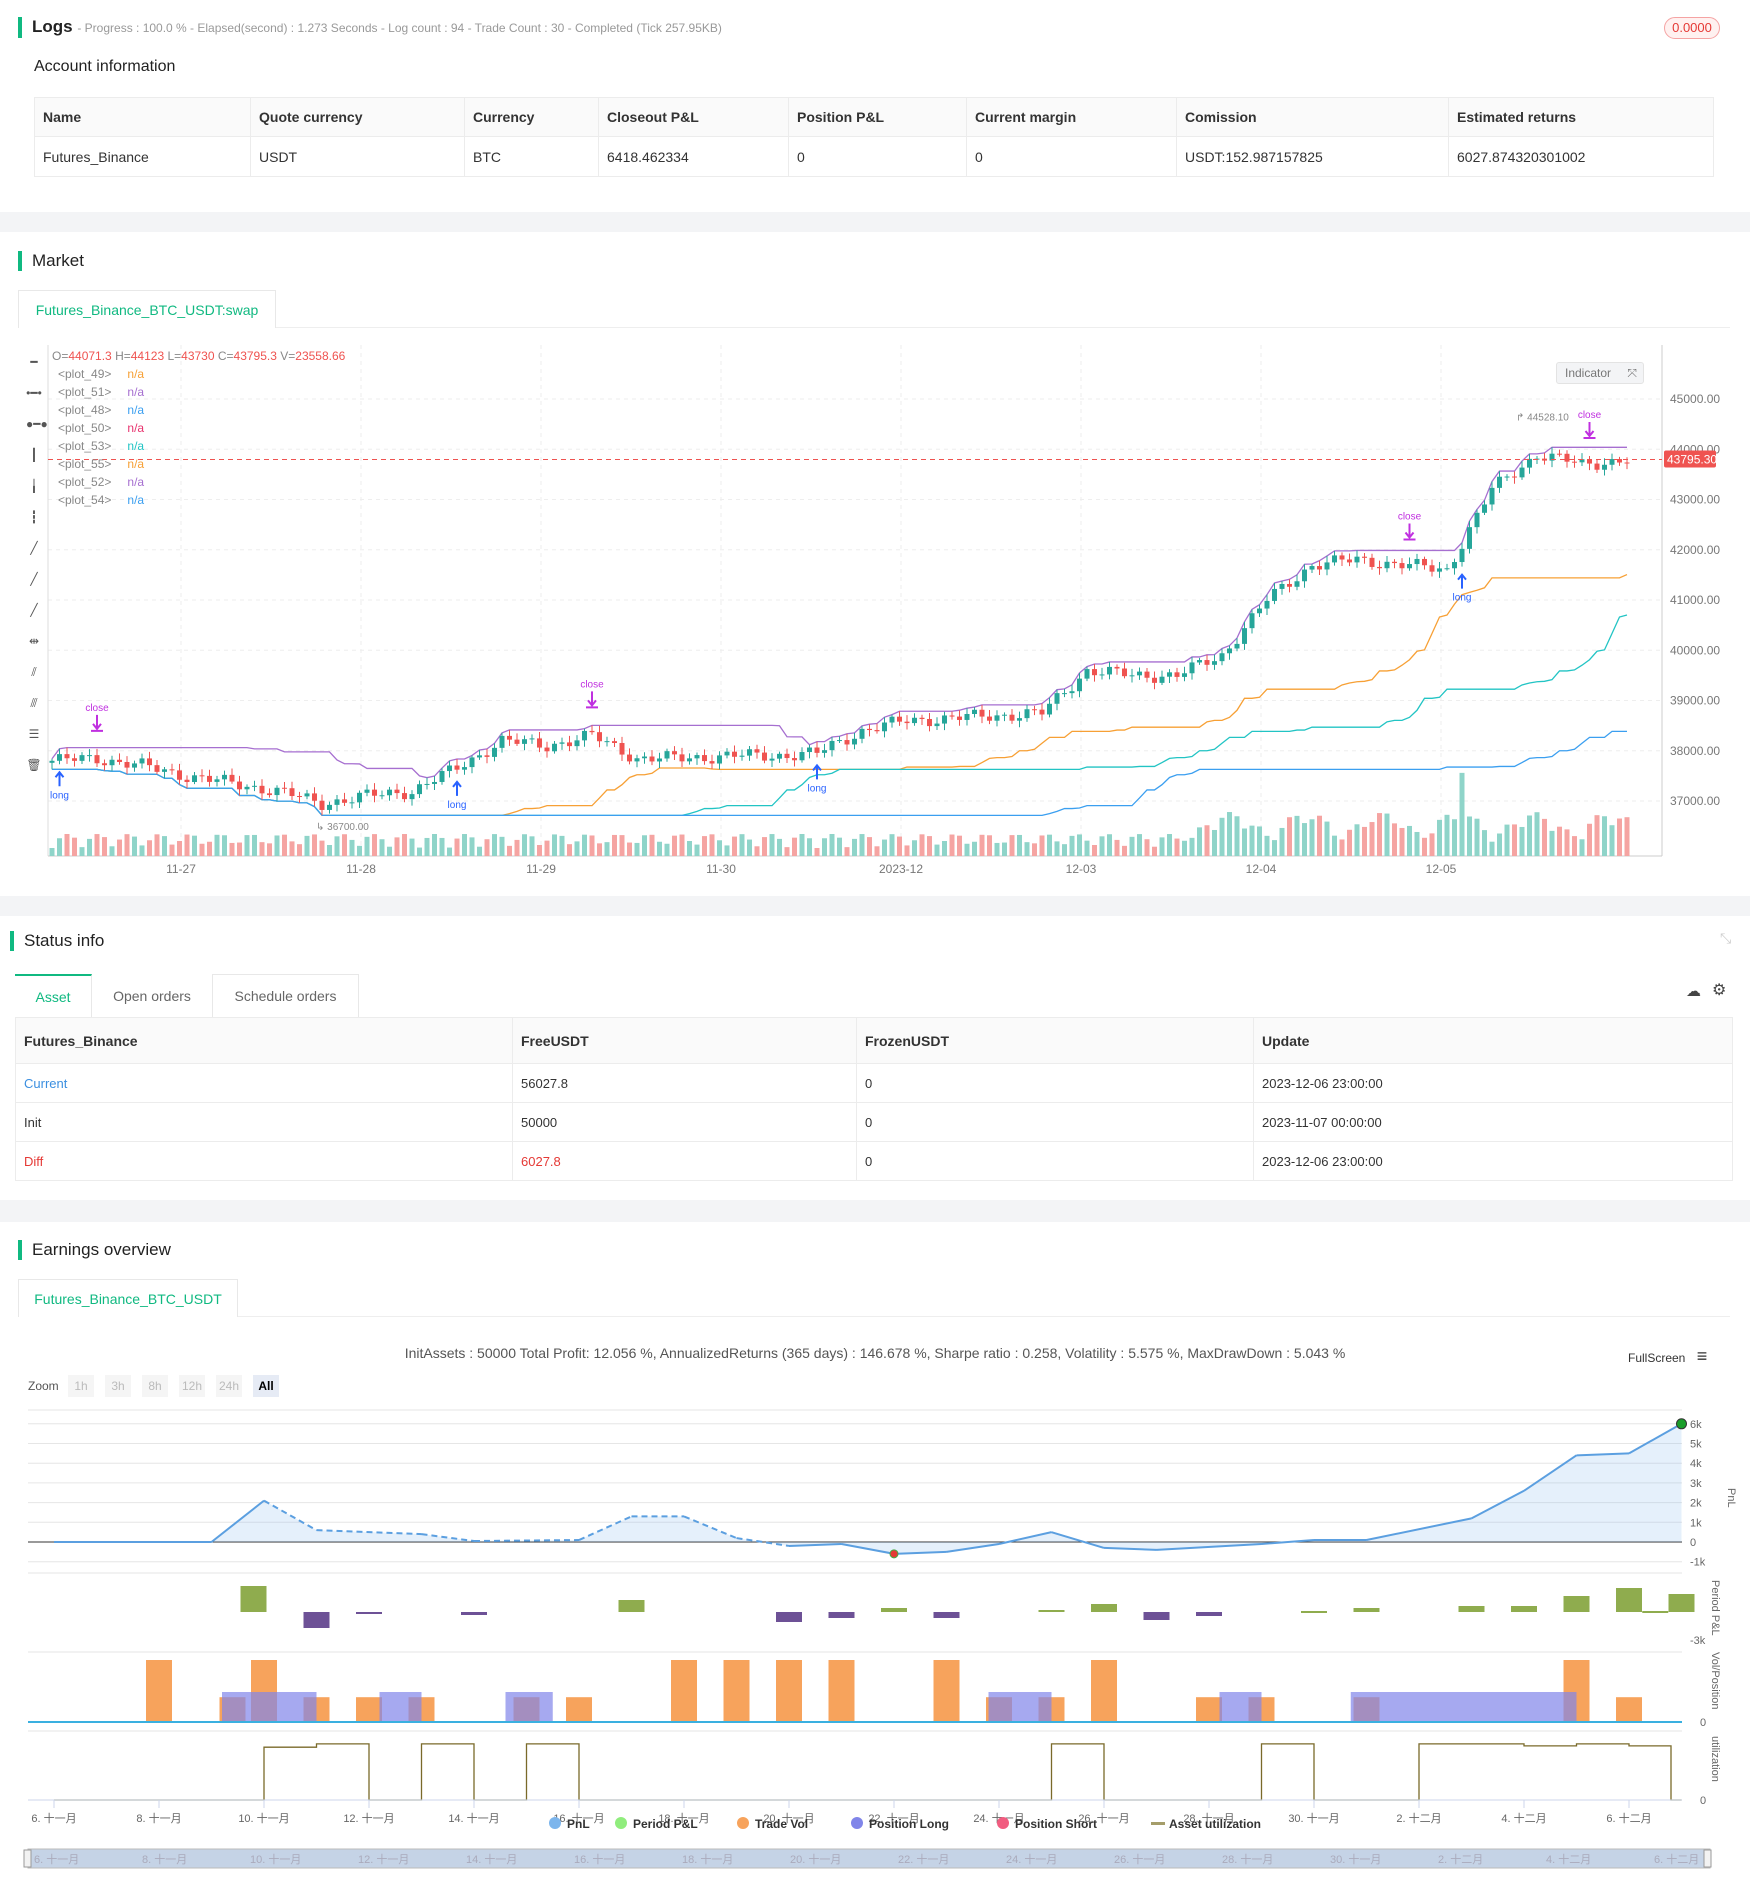 Image resolution: width=1750 pixels, height=1898 pixels. What do you see at coordinates (361, 869) in the screenshot?
I see `date-tick-label: 11-28` at bounding box center [361, 869].